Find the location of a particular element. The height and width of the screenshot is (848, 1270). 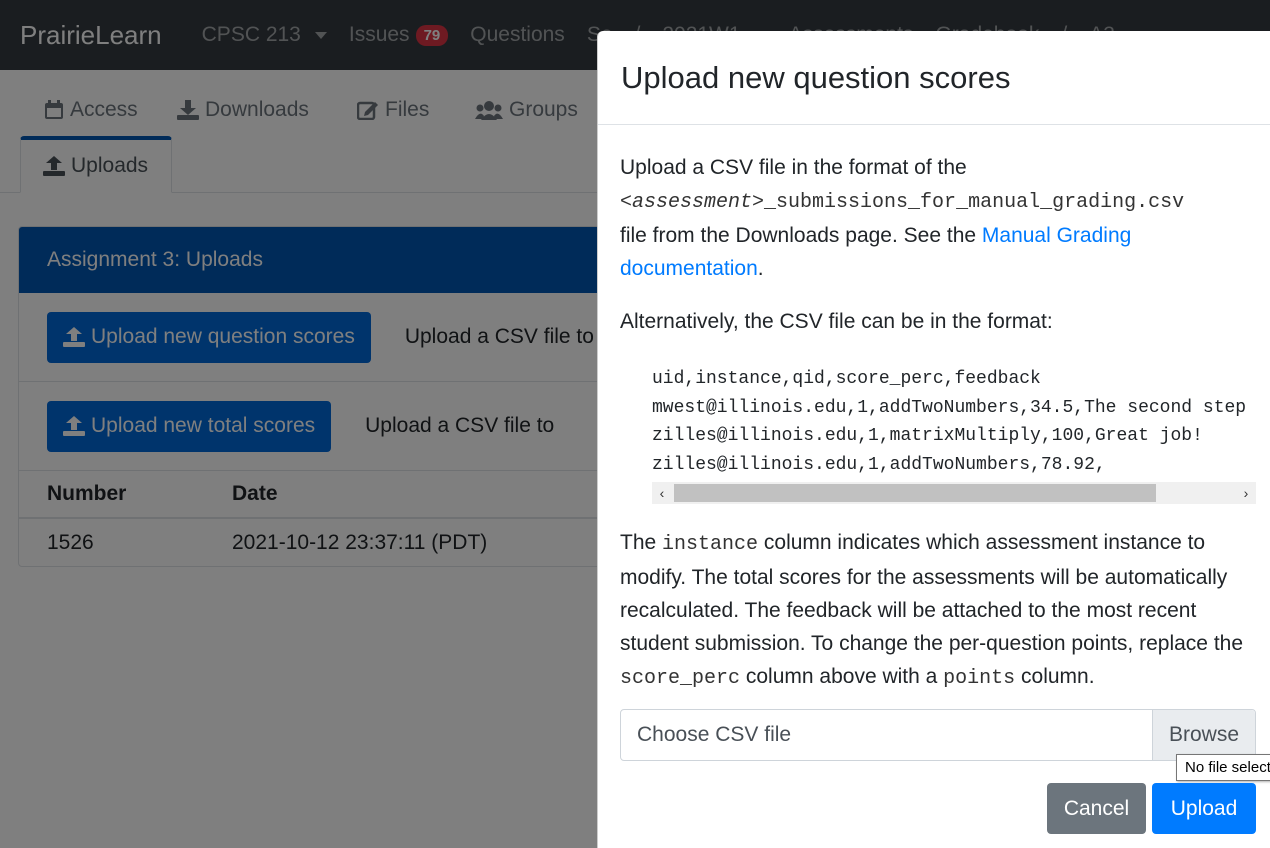

browse-button: Browse is located at coordinates (1203, 735).